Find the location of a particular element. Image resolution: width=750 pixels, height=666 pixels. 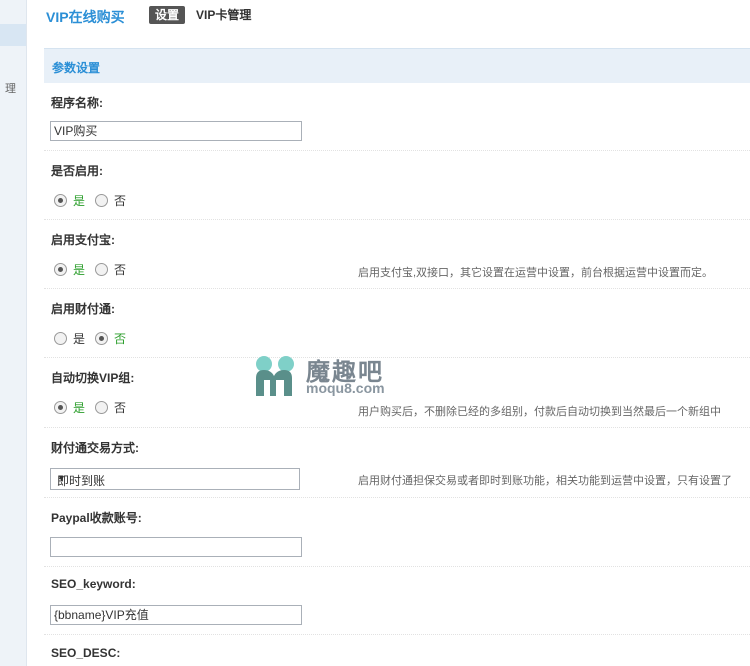

tenpay-label: 启用财付通: is located at coordinates (83, 309).